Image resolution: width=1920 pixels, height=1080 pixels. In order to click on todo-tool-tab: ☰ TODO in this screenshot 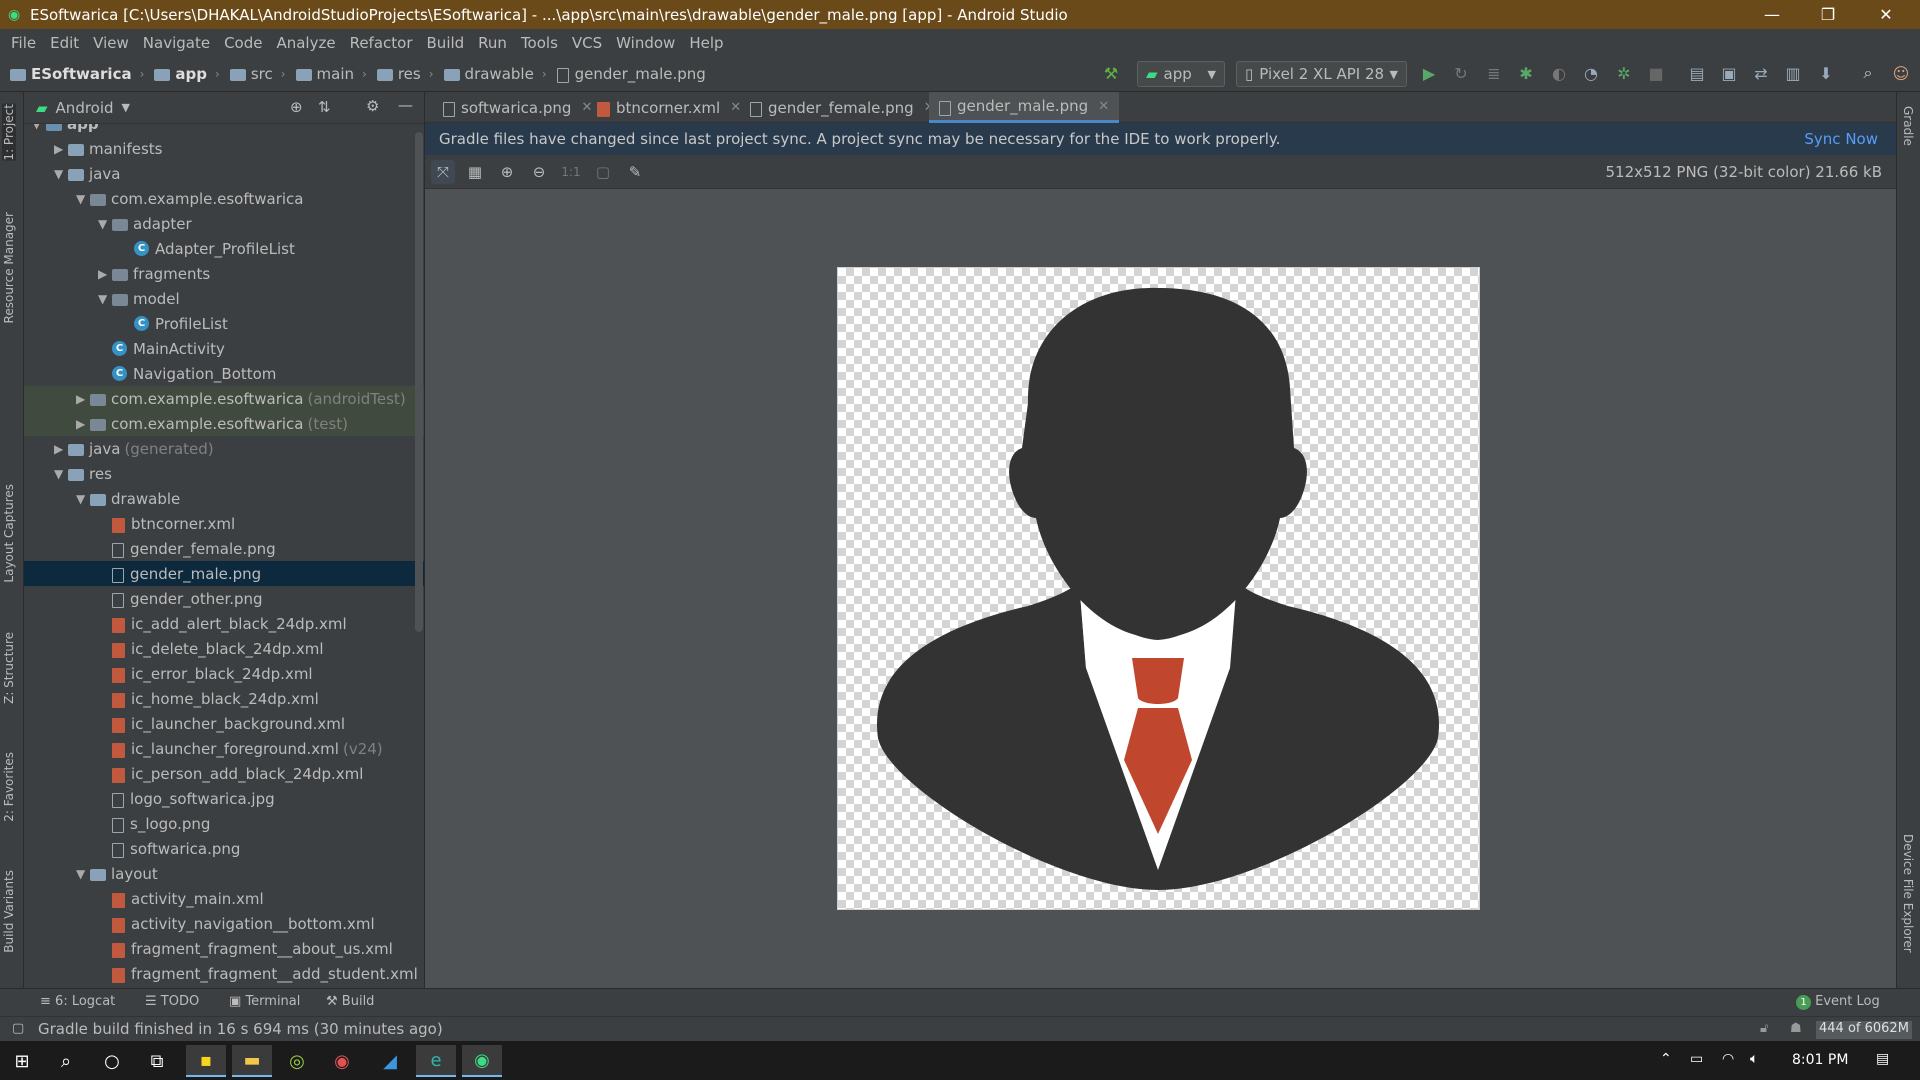, I will do `click(172, 1001)`.